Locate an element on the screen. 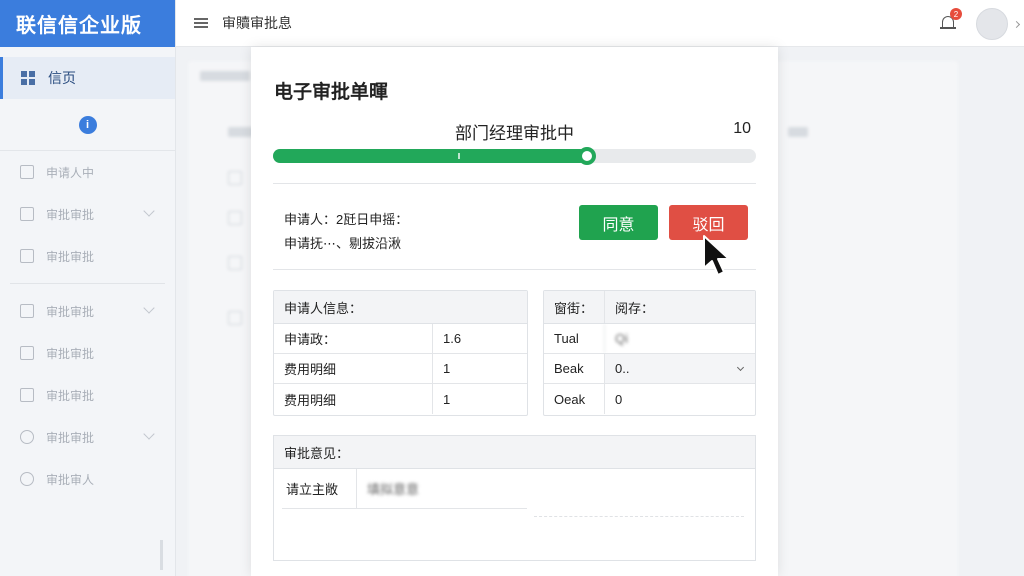 The width and height of the screenshot is (1024, 576). applicant-info-table: 申请人信息： 申请政： 1.6 费用明细 1 费用明细 1 is located at coordinates (400, 353).